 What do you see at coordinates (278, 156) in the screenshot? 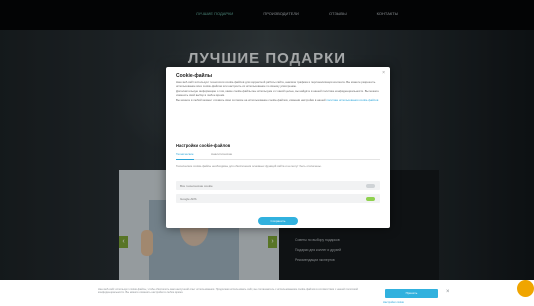
I see `cookie-tabs: Технические Аналитические` at bounding box center [278, 156].